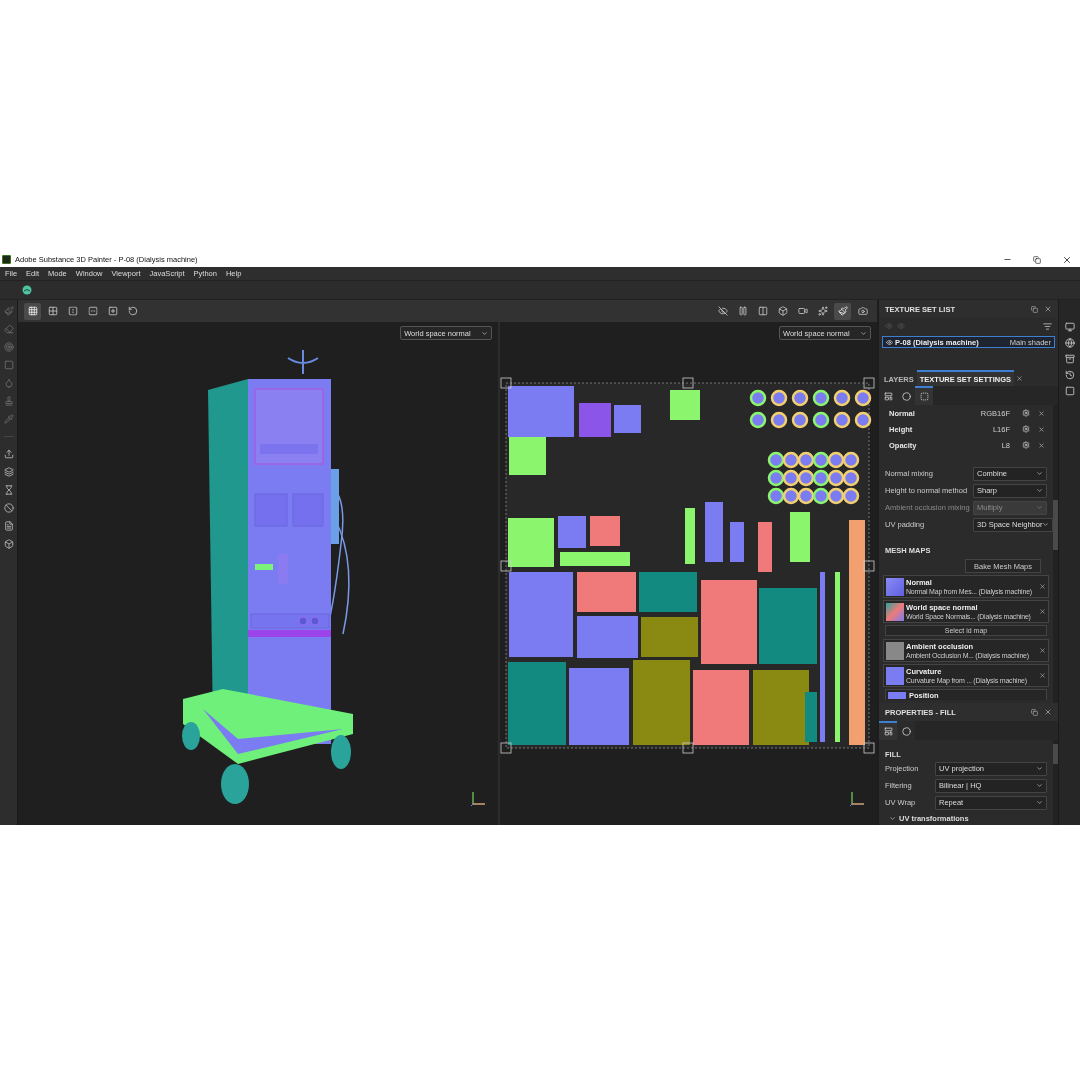 Image resolution: width=1080 pixels, height=1080 pixels. What do you see at coordinates (132, 311) in the screenshot?
I see `reset-icon` at bounding box center [132, 311].